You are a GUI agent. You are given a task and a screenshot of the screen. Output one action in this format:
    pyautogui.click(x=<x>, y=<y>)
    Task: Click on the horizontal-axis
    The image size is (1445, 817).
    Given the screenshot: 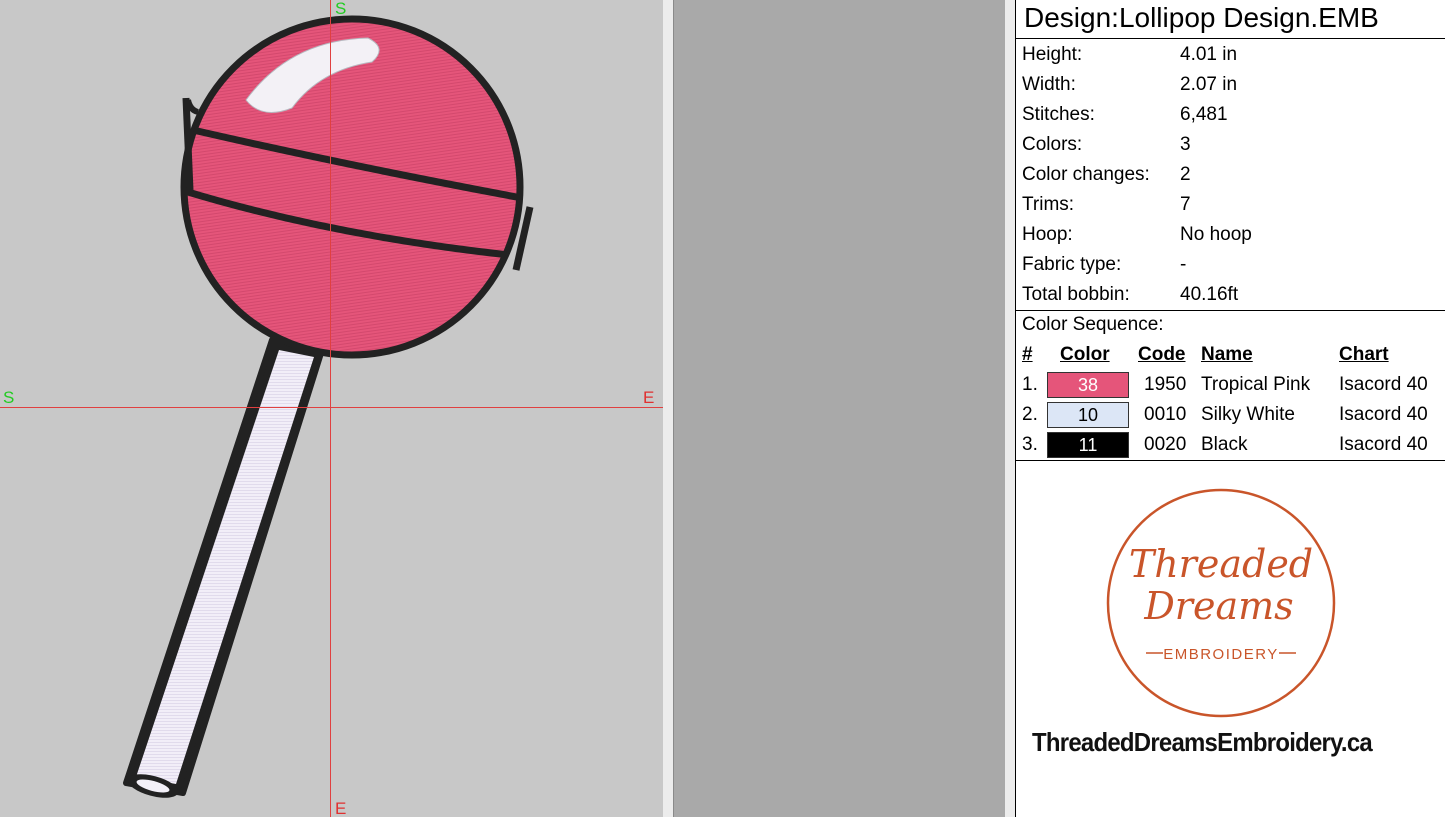 What is the action you would take?
    pyautogui.click(x=331, y=407)
    